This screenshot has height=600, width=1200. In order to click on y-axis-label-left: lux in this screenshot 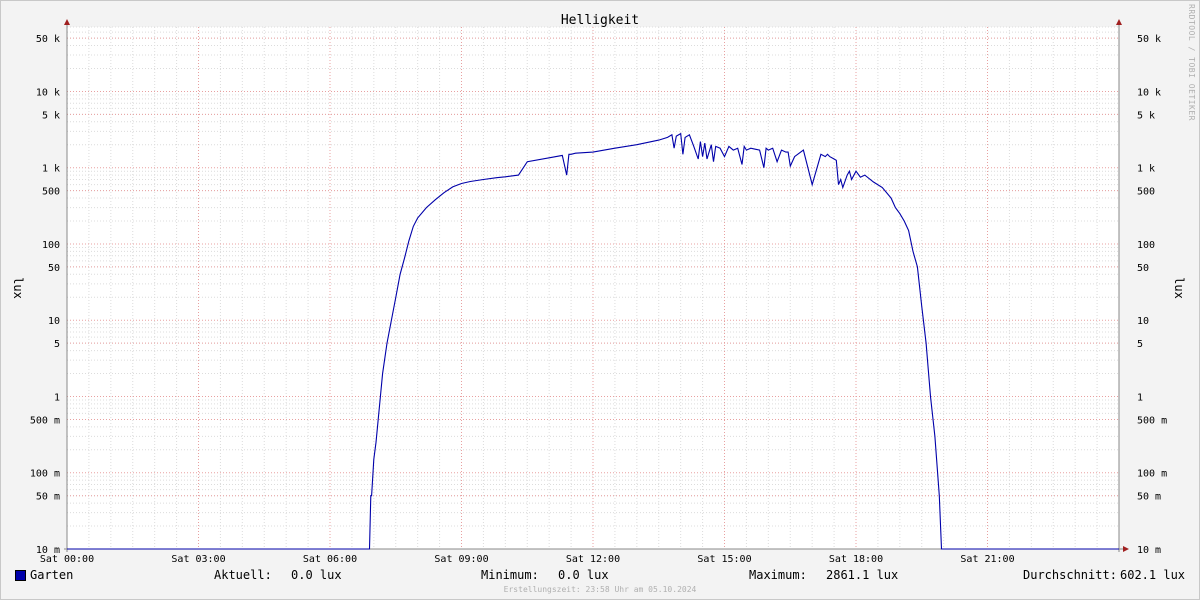, I will do `click(18, 288)`.